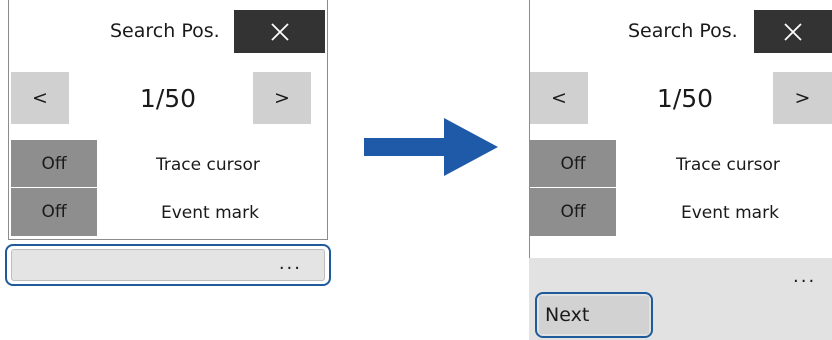  What do you see at coordinates (282, 98) in the screenshot?
I see `next-button: >` at bounding box center [282, 98].